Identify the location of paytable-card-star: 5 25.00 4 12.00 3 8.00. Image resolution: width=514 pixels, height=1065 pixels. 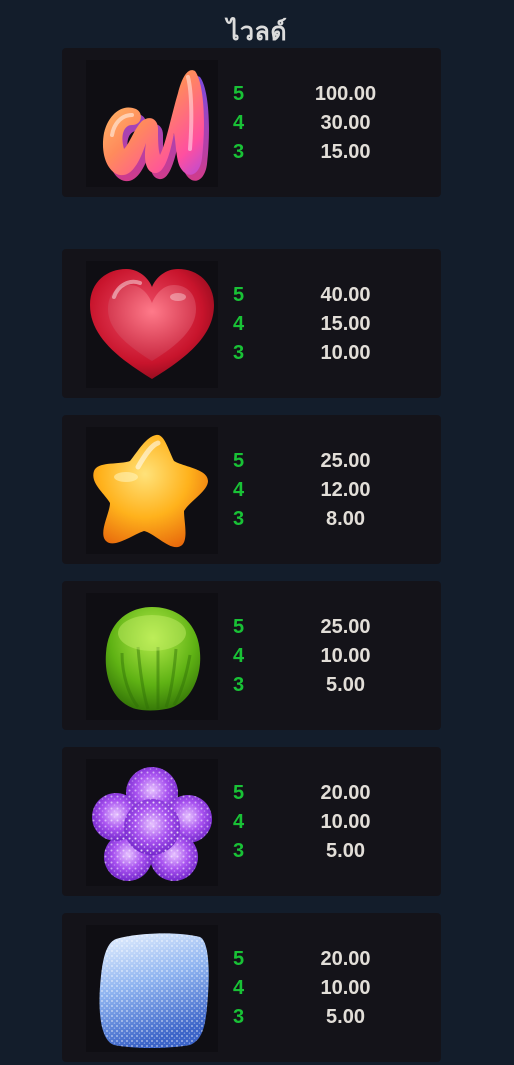
(251, 489).